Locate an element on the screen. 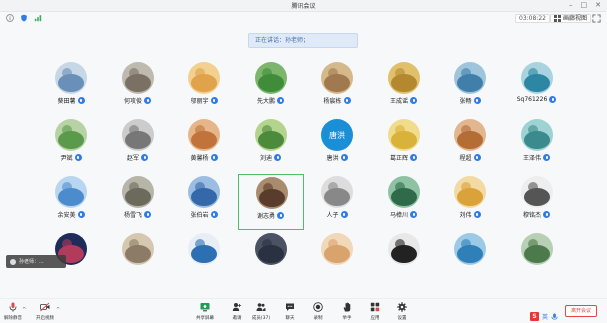 This screenshot has width=607, height=323. toolbar-label: 举手 is located at coordinates (347, 318).